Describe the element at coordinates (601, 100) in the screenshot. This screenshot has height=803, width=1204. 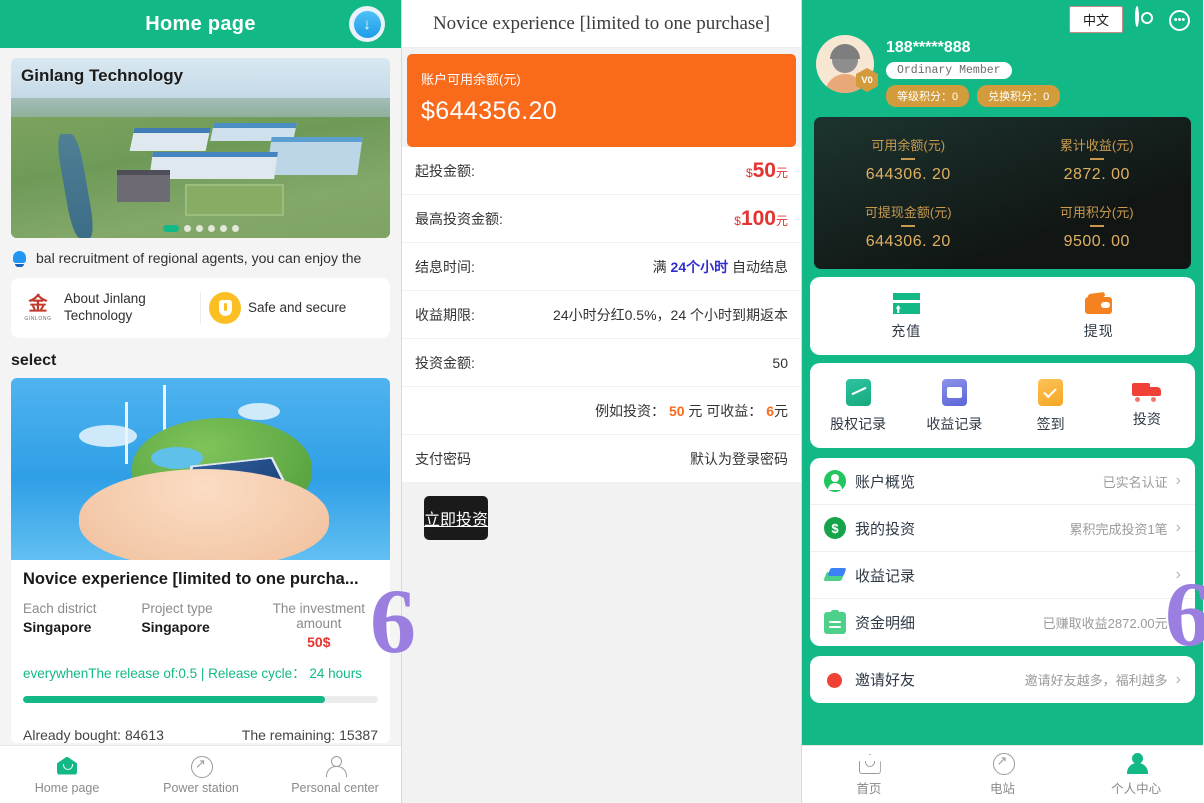
I see `balance-card: 账户可用余额(元) $644356.20` at that location.